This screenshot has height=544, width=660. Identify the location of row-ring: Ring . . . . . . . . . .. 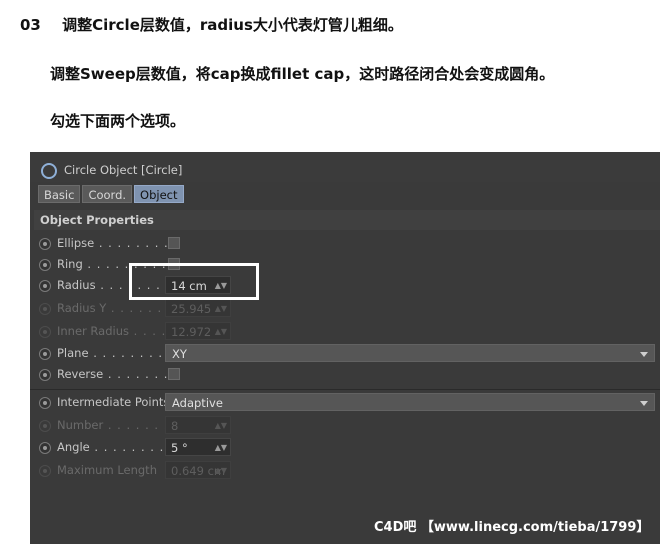
(118, 265).